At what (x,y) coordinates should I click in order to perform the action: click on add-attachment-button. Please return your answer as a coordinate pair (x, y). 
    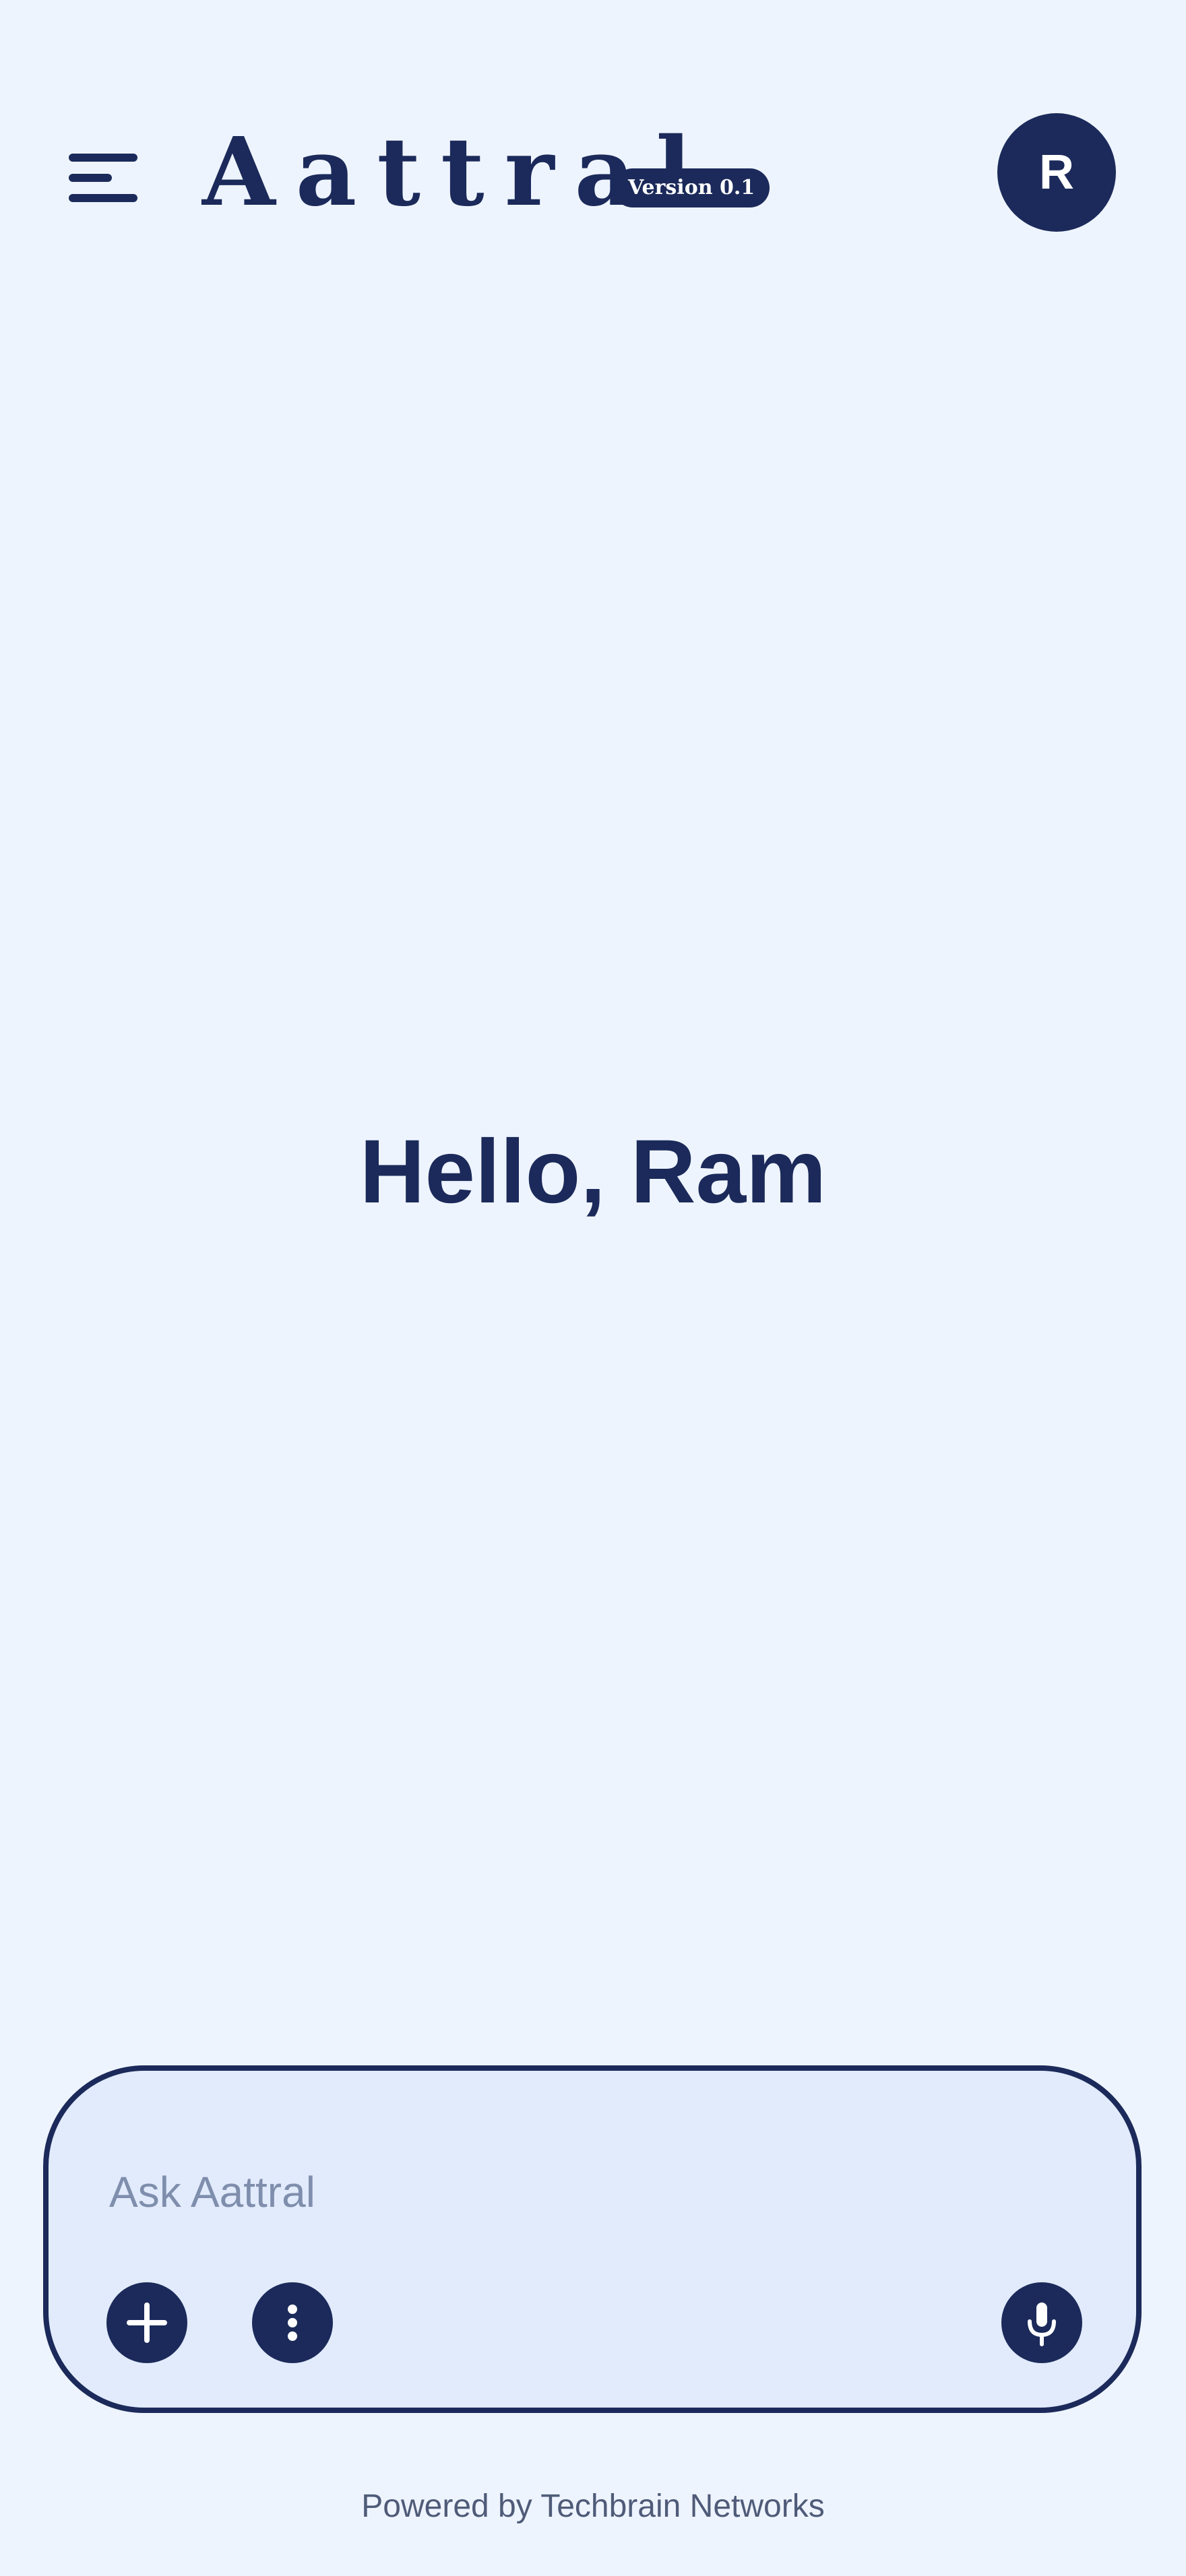
    Looking at the image, I should click on (146, 2322).